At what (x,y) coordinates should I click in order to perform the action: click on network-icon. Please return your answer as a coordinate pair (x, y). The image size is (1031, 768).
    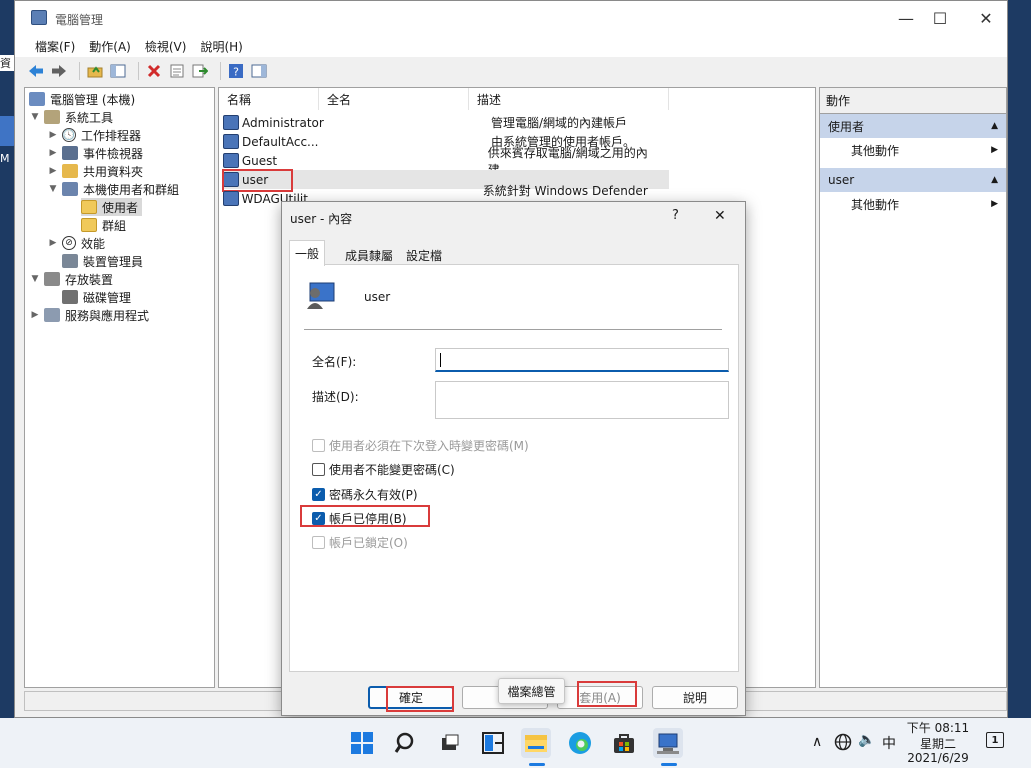
    Looking at the image, I should click on (843, 743).